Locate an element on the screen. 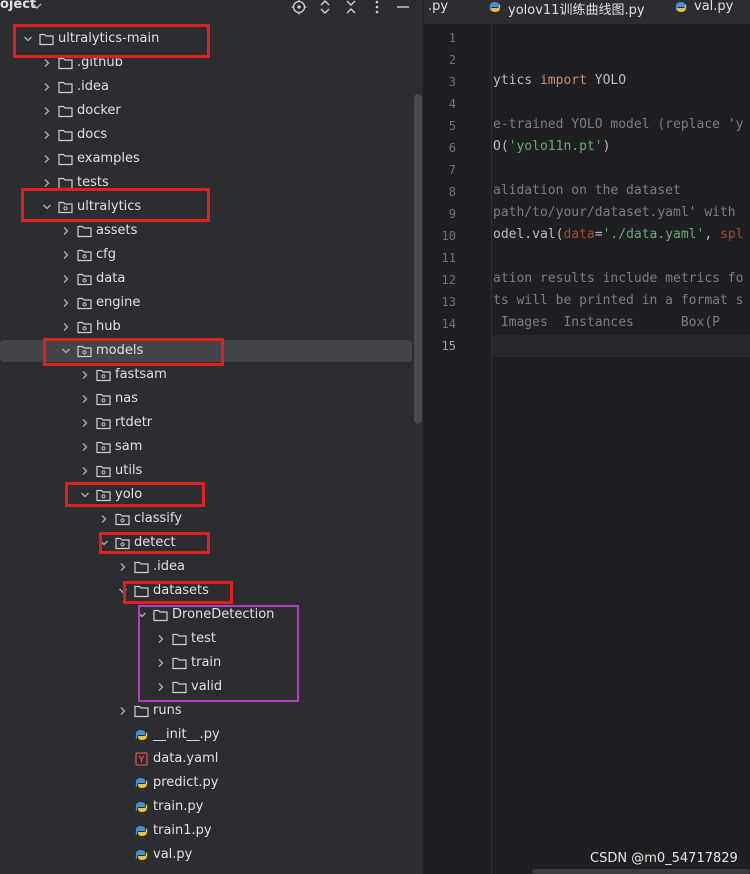 The width and height of the screenshot is (750, 874). code-string: './data.yaml' is located at coordinates (653, 234).